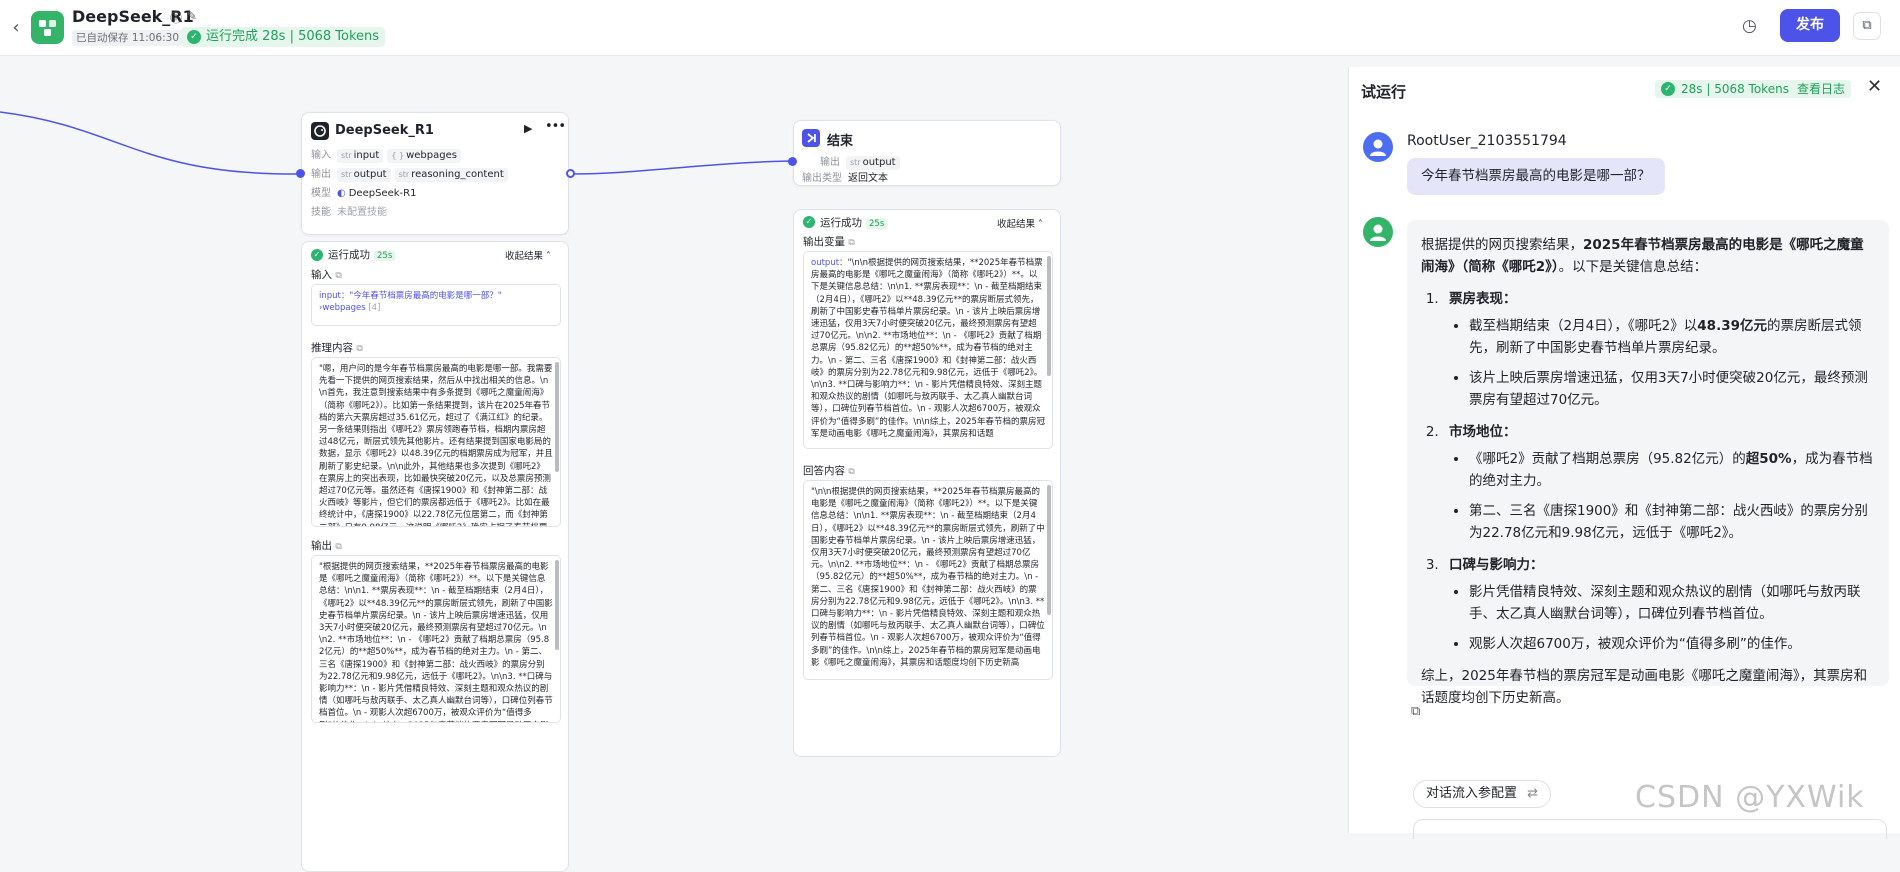 This screenshot has width=1900, height=872. I want to click on view-log-link: 查看日志, so click(1821, 89).